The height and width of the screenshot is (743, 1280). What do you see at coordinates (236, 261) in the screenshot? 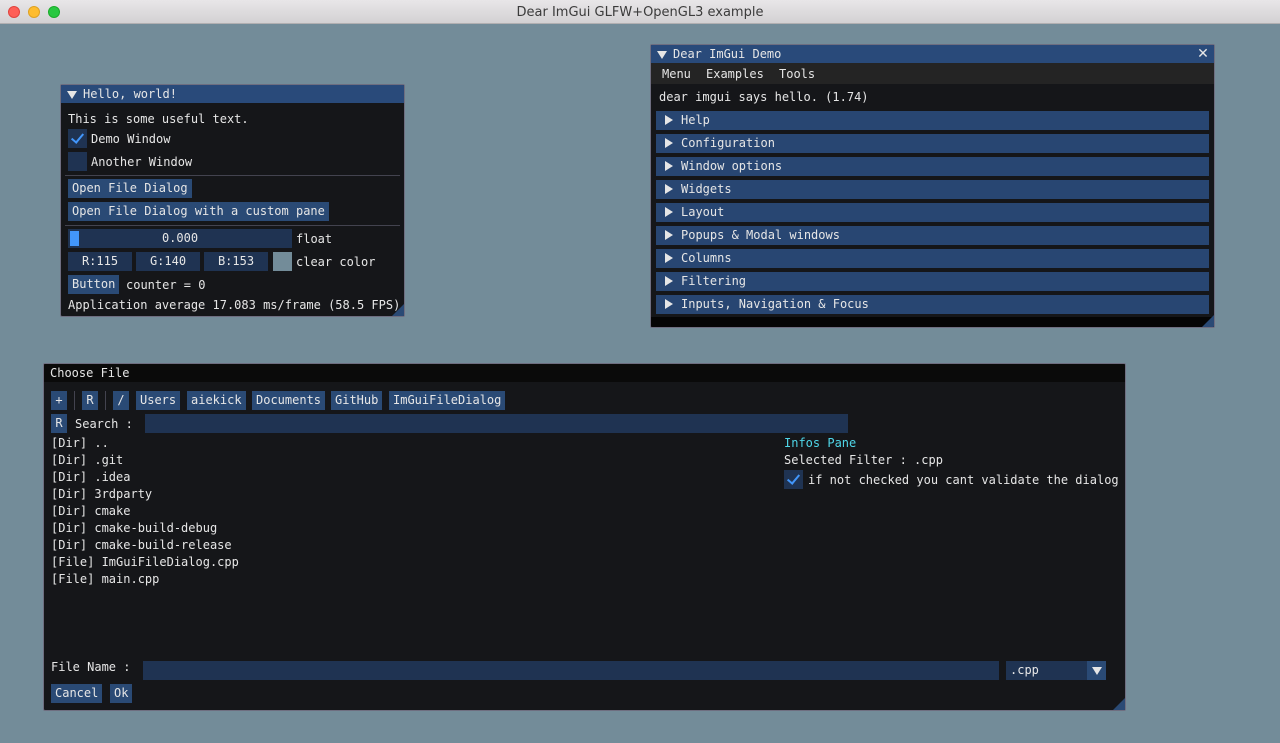
I see `color-b-field: B:153` at bounding box center [236, 261].